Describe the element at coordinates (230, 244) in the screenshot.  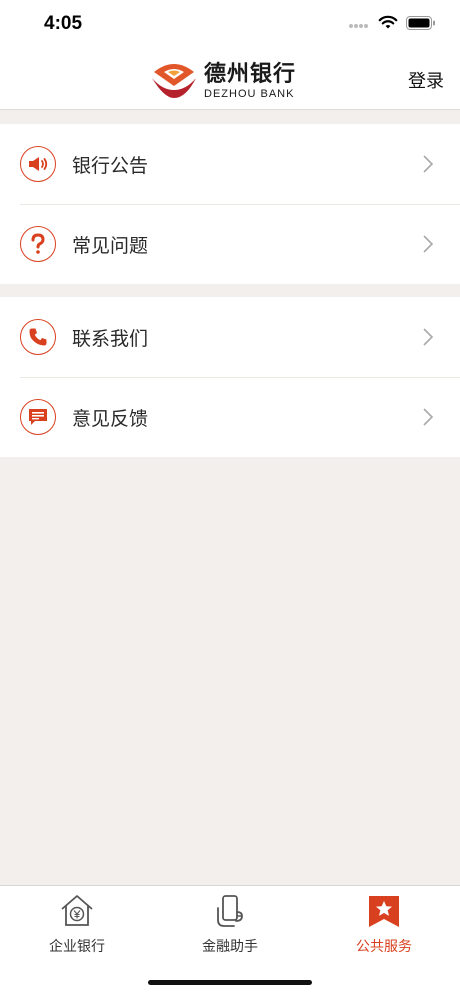
I see `menu-item-faq: 常见问题` at that location.